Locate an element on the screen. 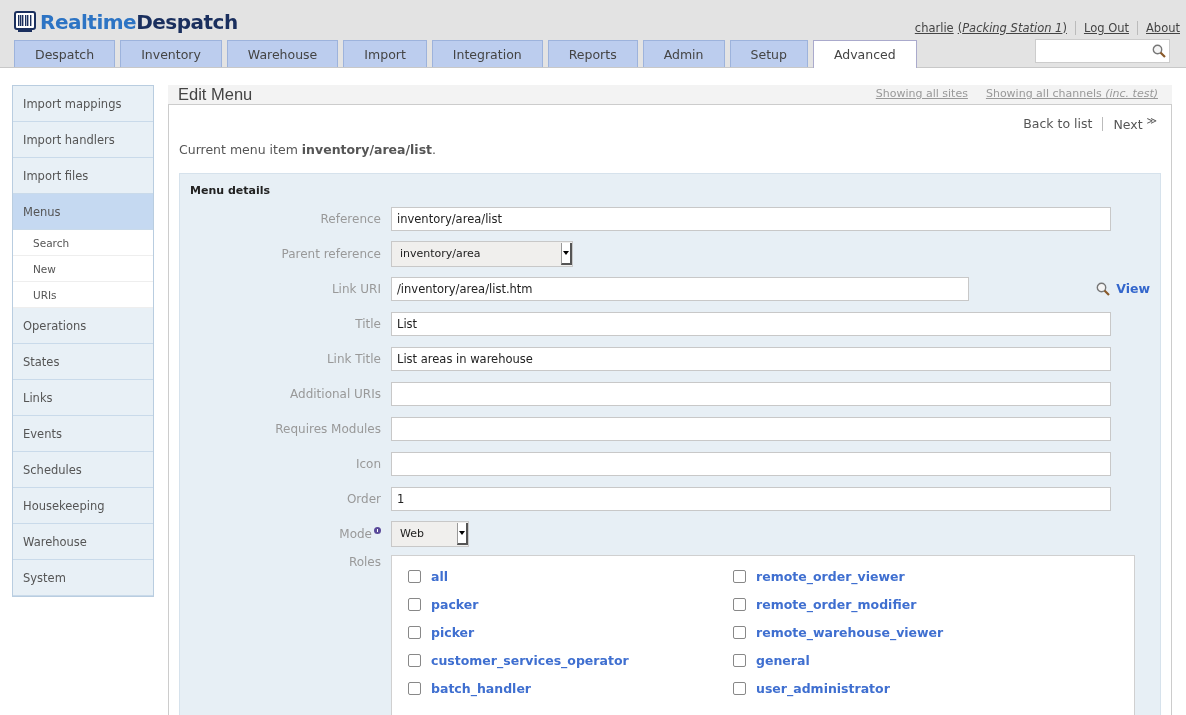 This screenshot has height=715, width=1186. nav-tab: Warehouse is located at coordinates (282, 53).